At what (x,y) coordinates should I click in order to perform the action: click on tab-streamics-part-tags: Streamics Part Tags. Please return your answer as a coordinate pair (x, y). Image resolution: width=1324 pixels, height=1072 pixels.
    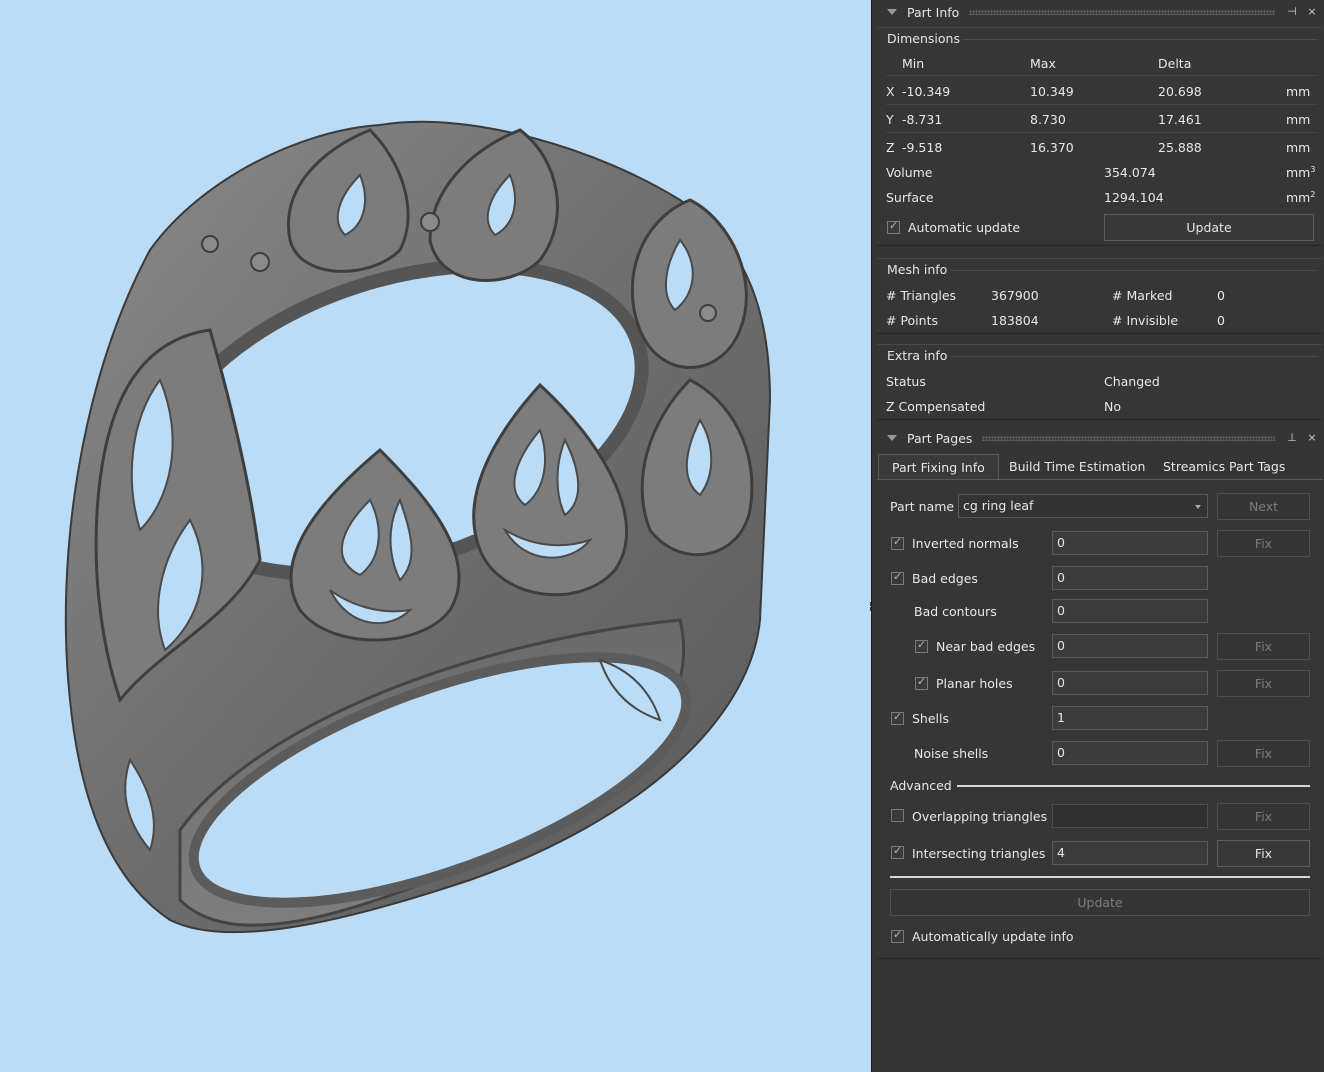
    Looking at the image, I should click on (1224, 467).